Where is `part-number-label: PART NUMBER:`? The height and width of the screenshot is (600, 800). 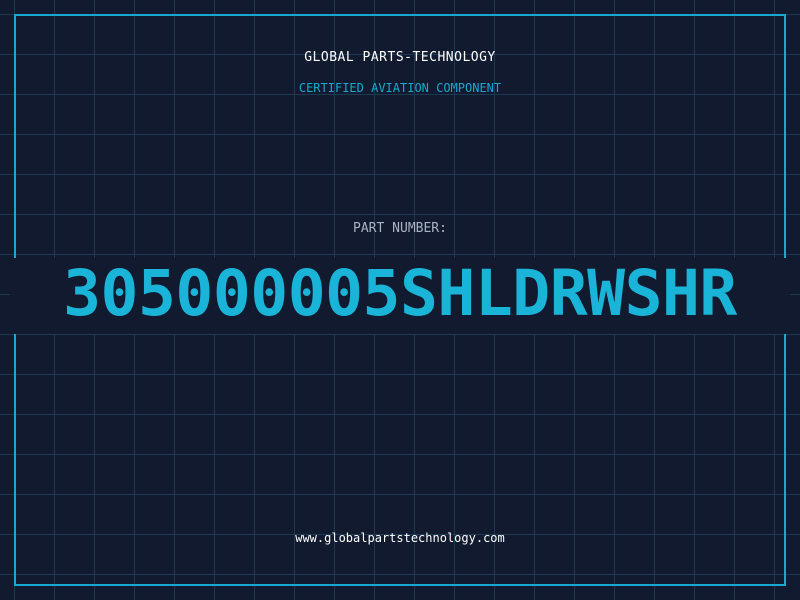 part-number-label: PART NUMBER: is located at coordinates (400, 228).